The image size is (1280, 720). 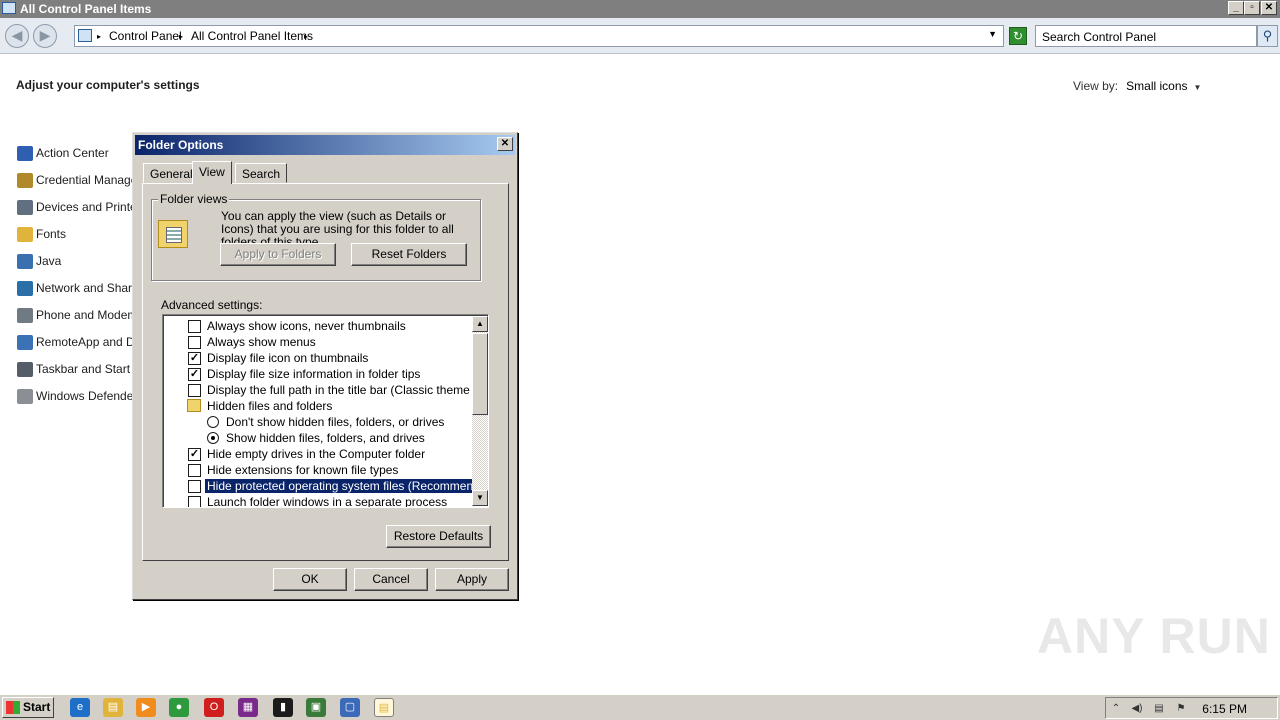 I want to click on window-titlebar: All Control Panel Items _ ▫ ✕, so click(x=640, y=9).